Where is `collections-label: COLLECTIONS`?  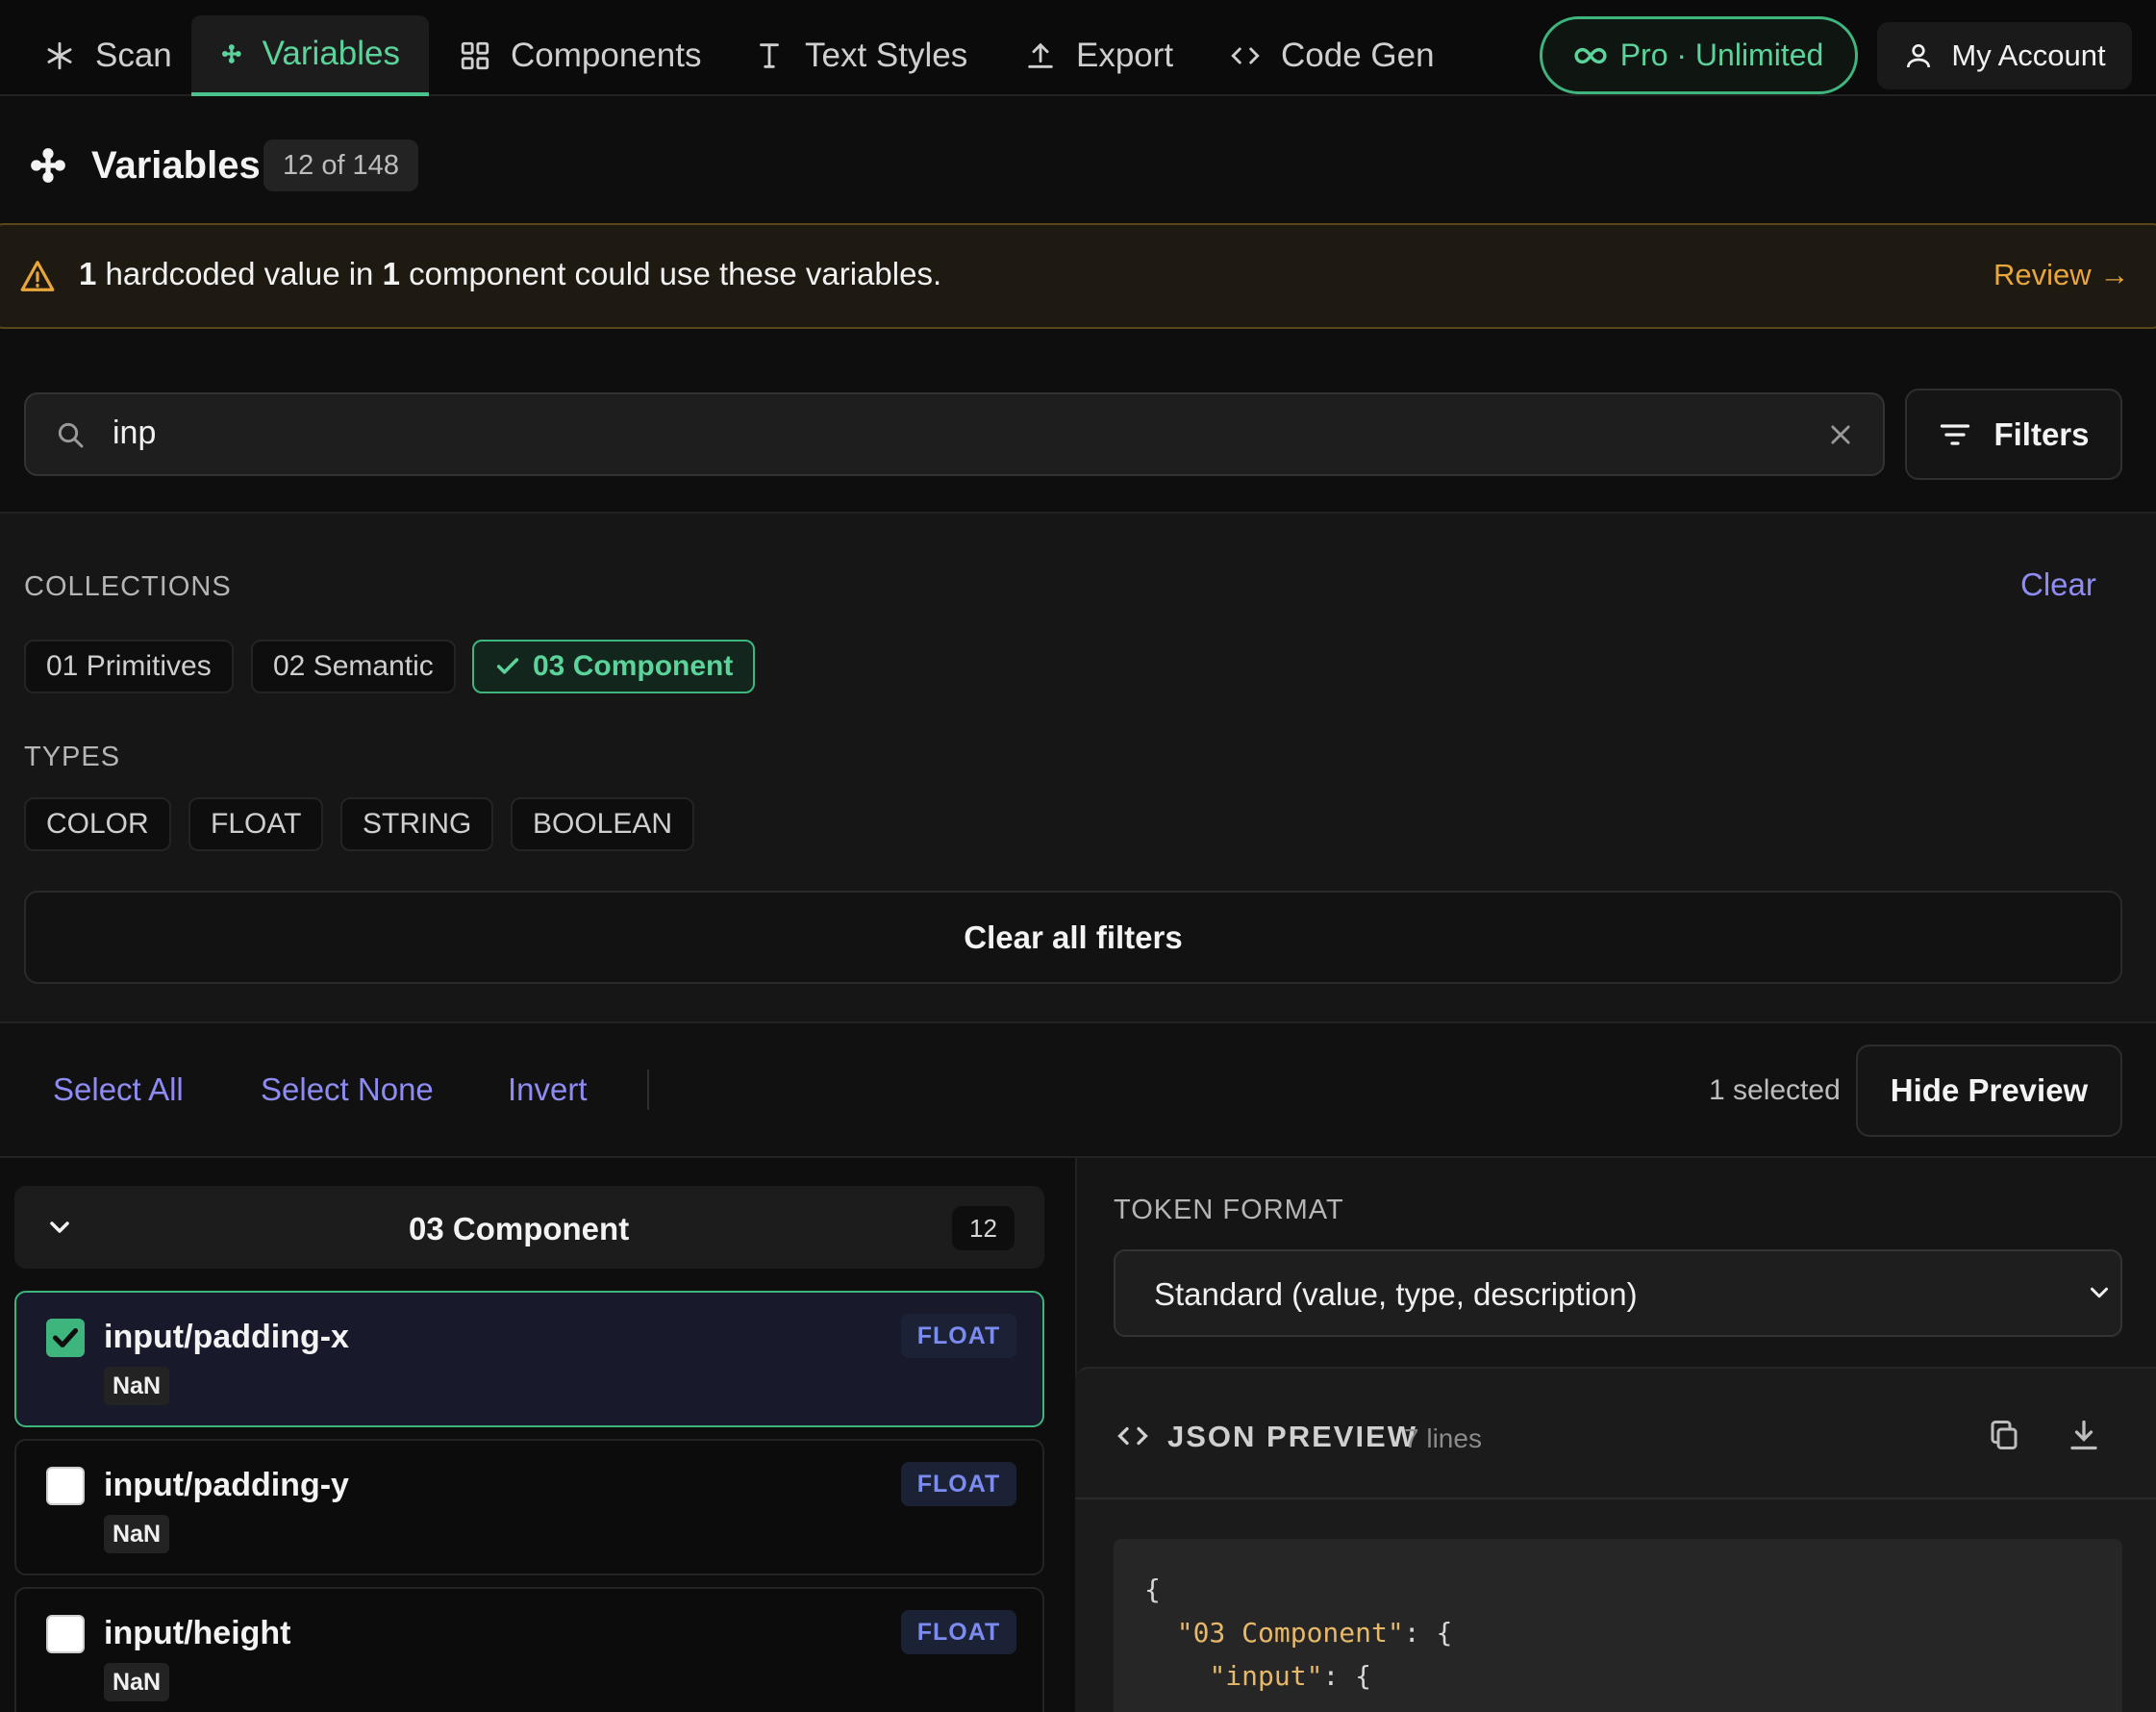 collections-label: COLLECTIONS is located at coordinates (128, 586).